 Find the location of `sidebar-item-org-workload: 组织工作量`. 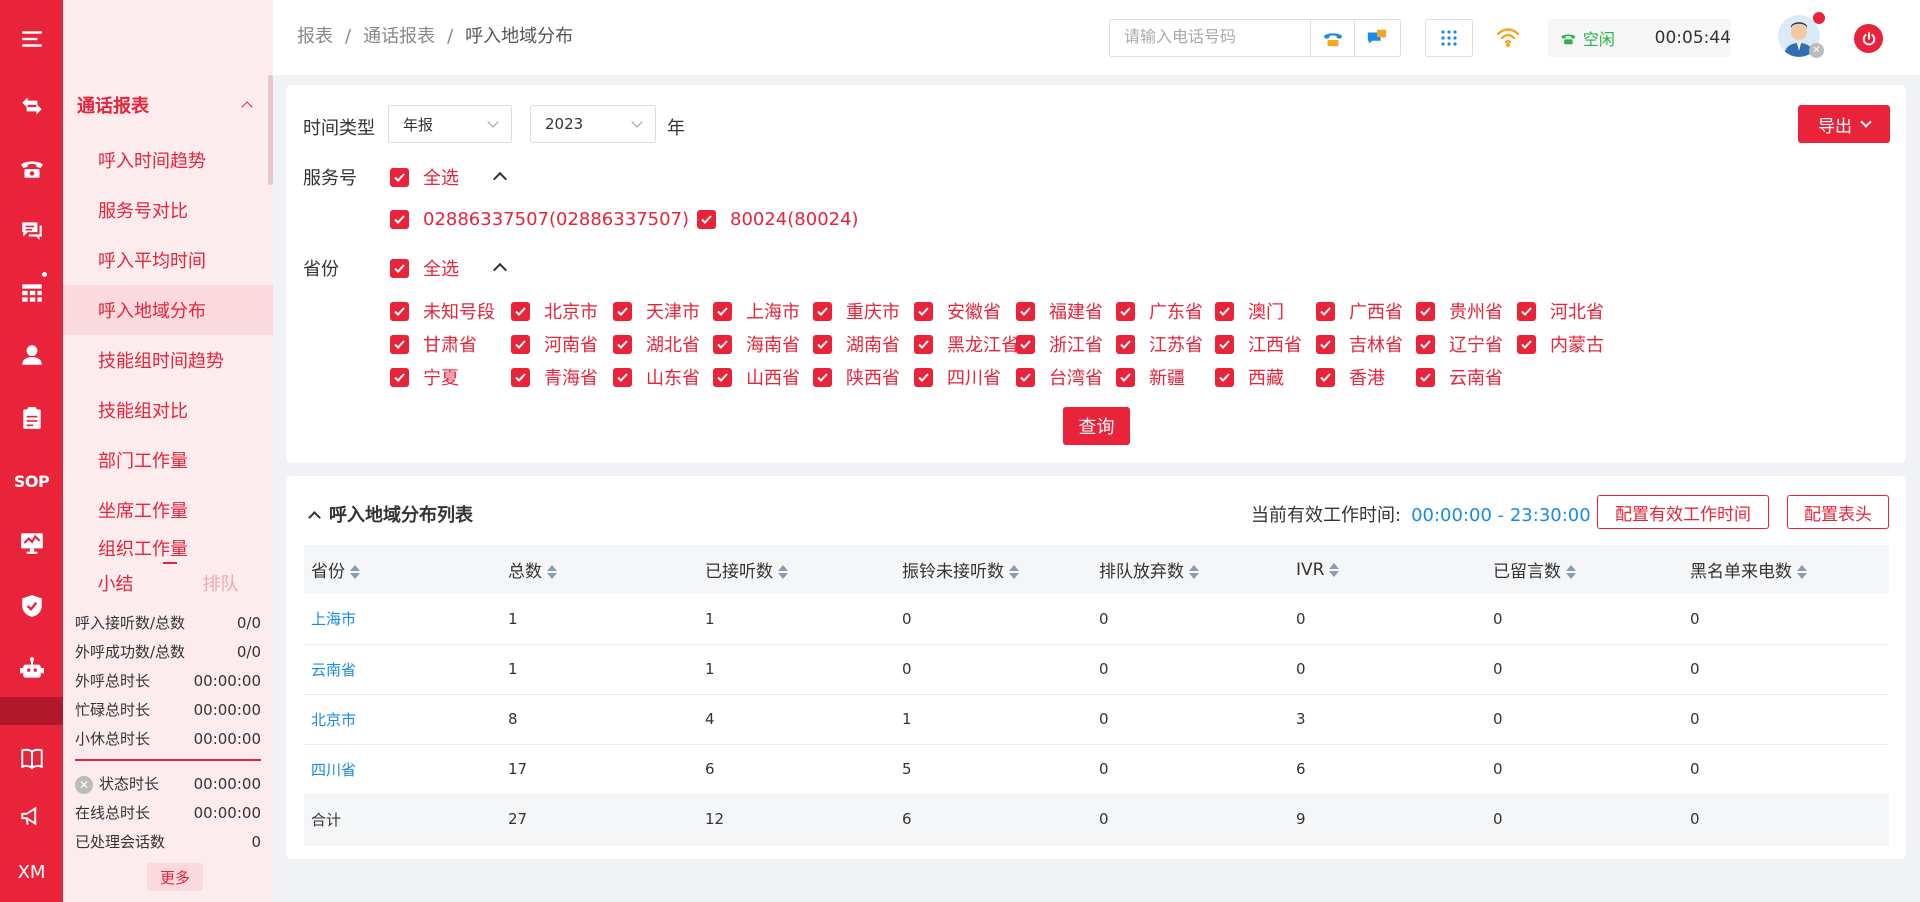

sidebar-item-org-workload: 组织工作量 is located at coordinates (168, 546).